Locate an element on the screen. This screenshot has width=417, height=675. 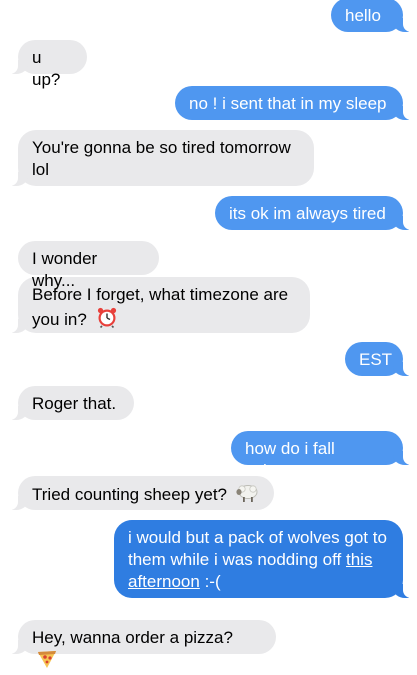
message-text: You're gonna be so tired tomorrow lol is located at coordinates (161, 158).